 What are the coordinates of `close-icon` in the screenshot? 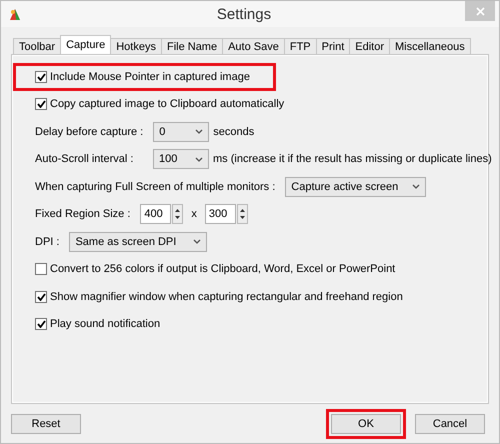 It's located at (480, 11).